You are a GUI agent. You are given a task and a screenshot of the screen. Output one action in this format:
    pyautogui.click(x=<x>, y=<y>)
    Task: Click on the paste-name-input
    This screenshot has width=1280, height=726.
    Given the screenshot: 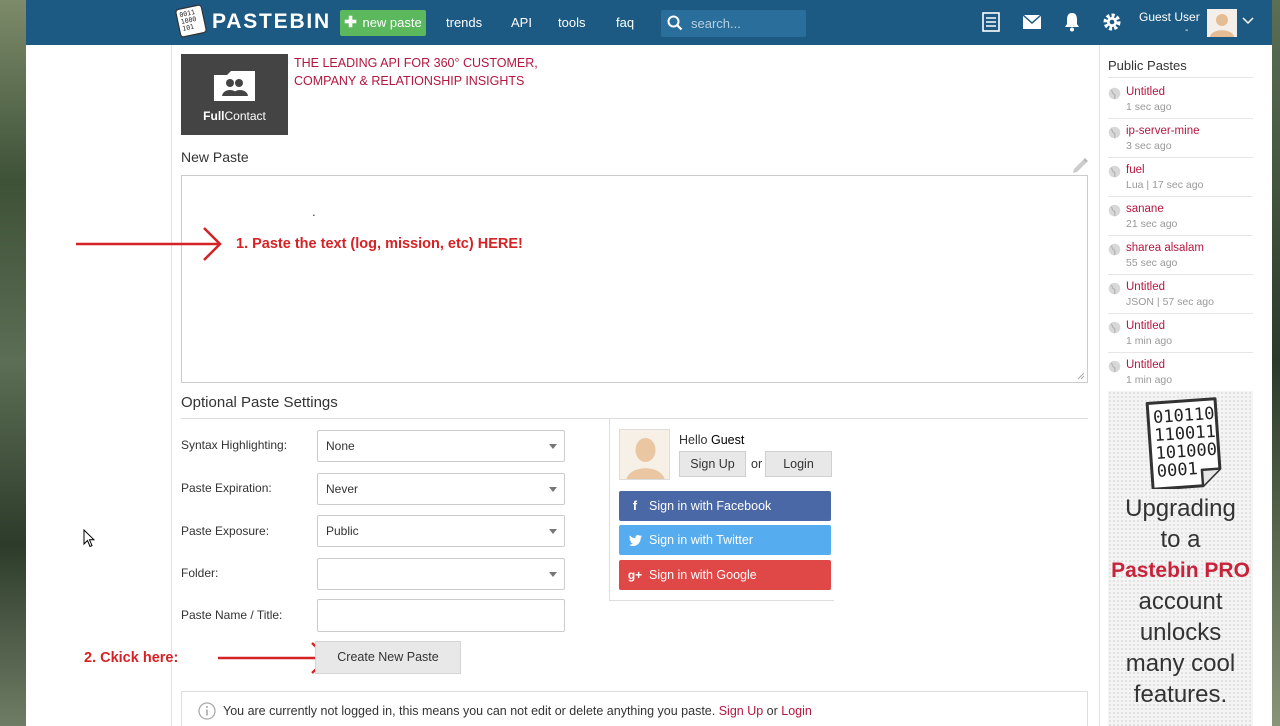 What is the action you would take?
    pyautogui.click(x=441, y=615)
    